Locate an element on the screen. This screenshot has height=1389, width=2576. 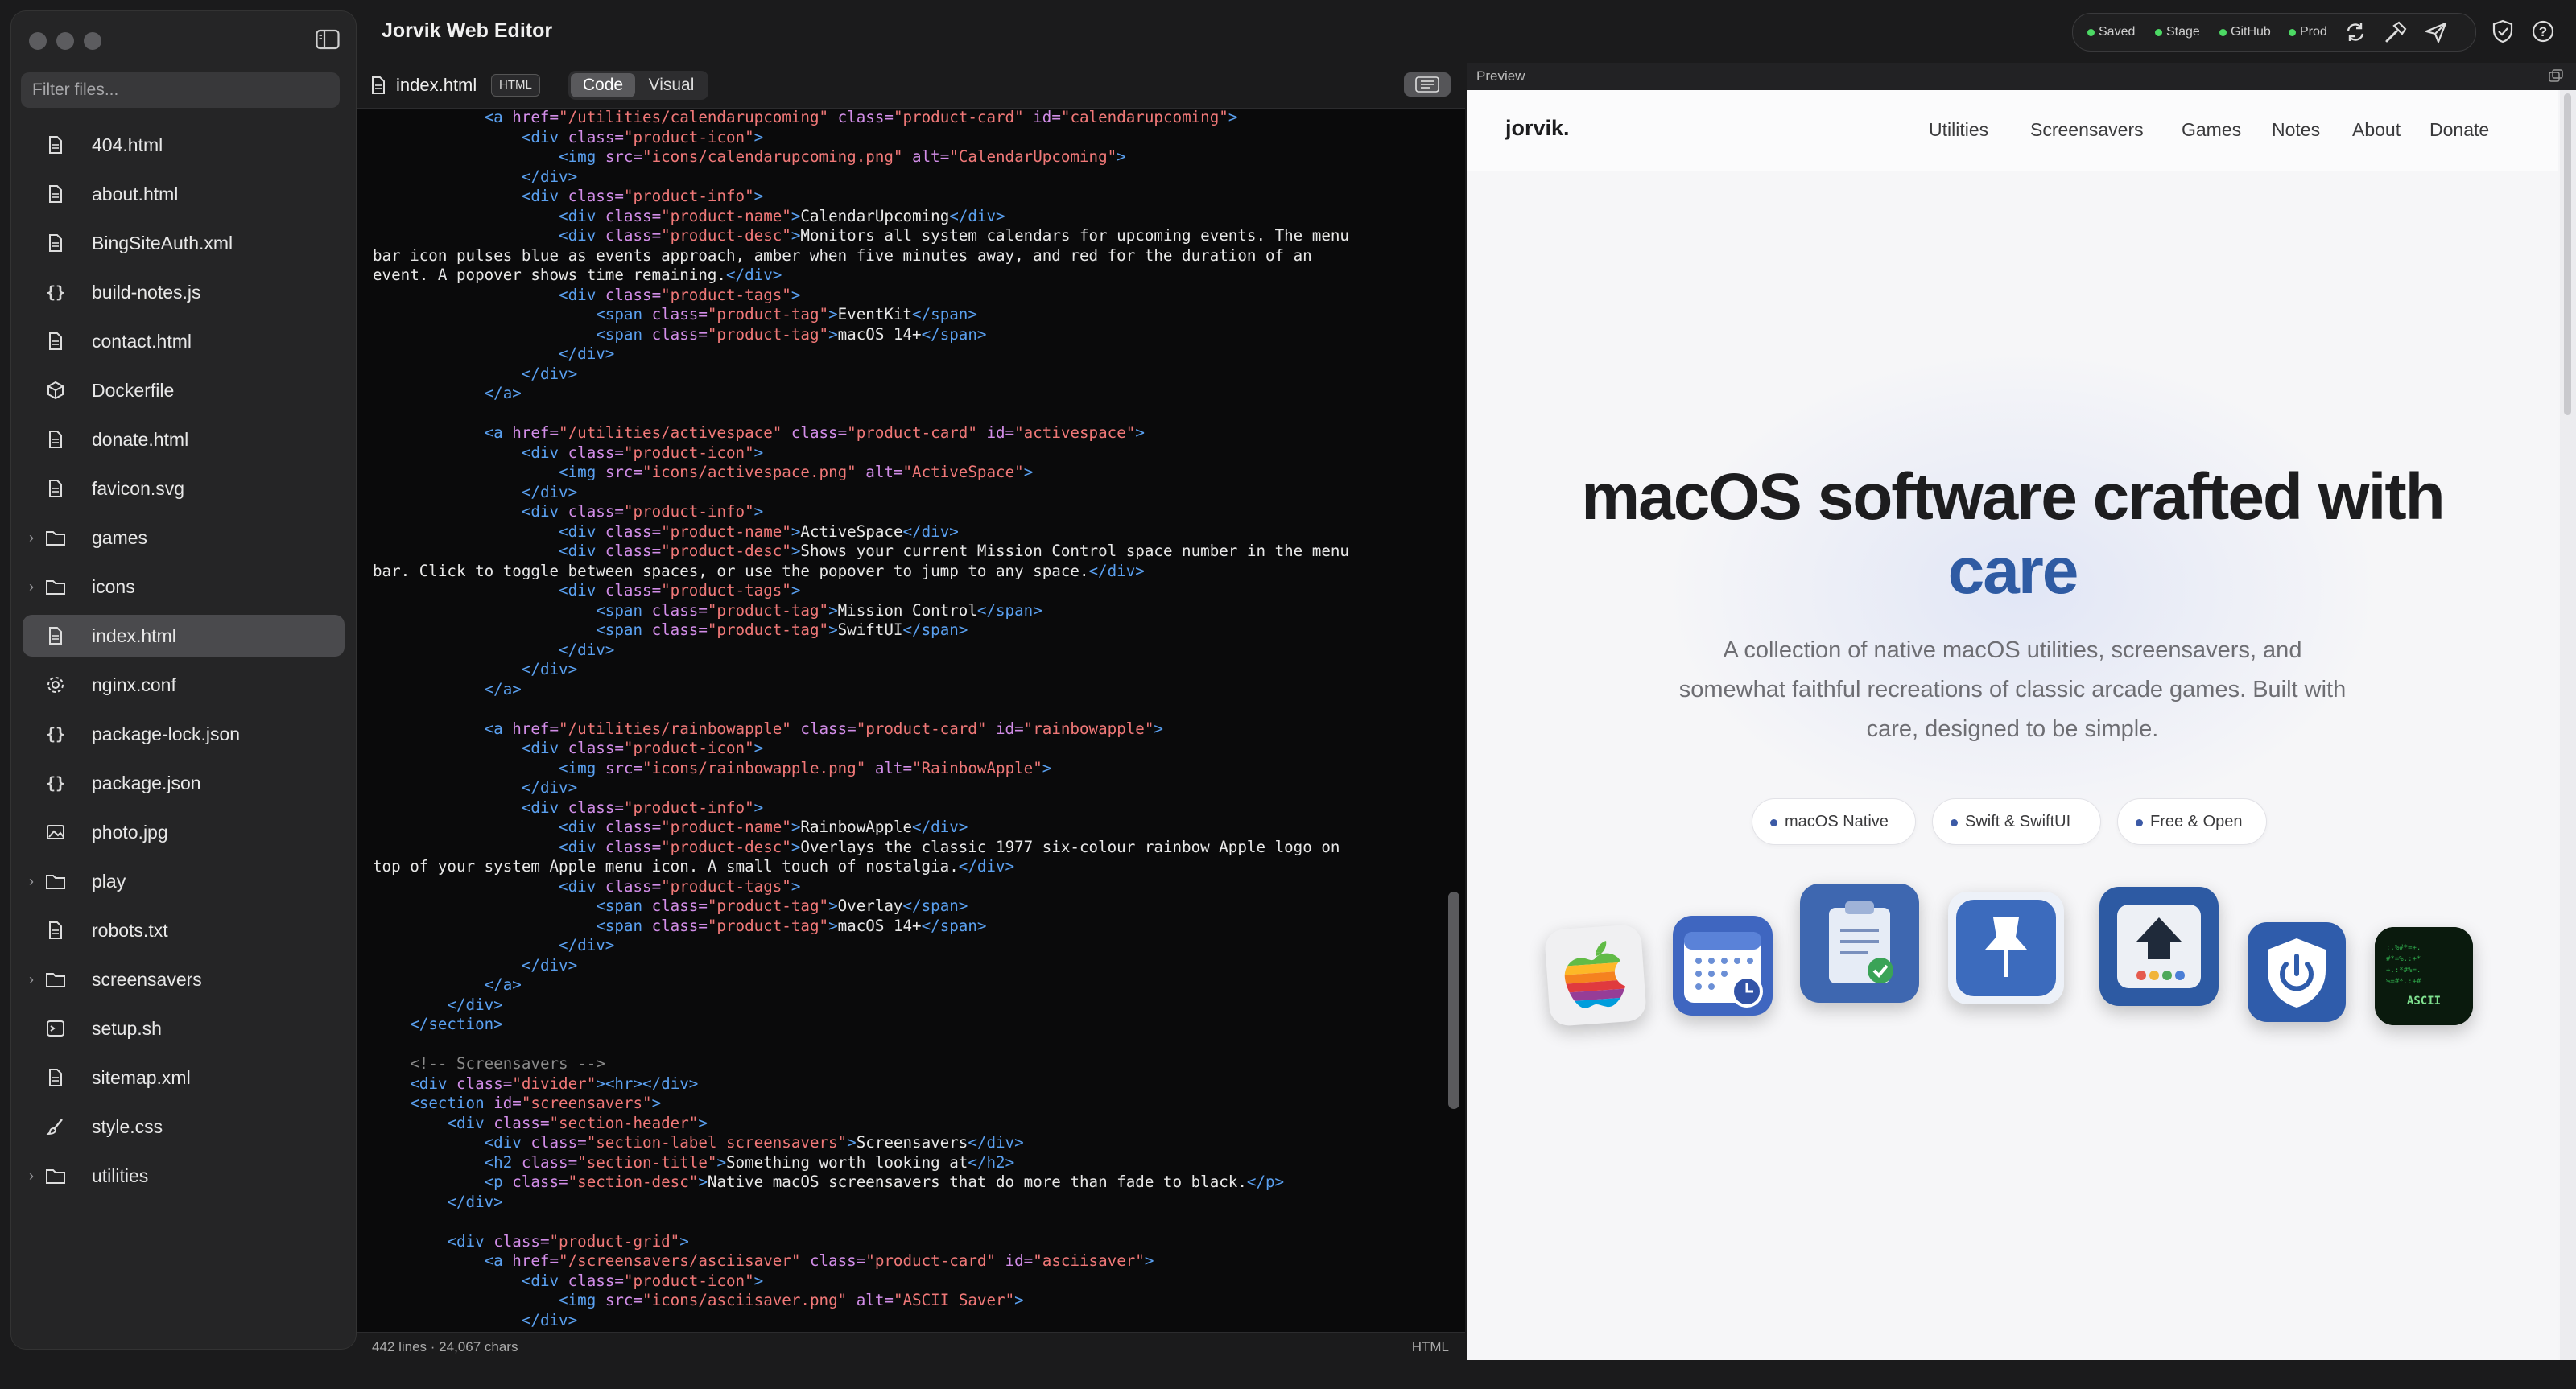
nav-link-about: About is located at coordinates (2376, 130).